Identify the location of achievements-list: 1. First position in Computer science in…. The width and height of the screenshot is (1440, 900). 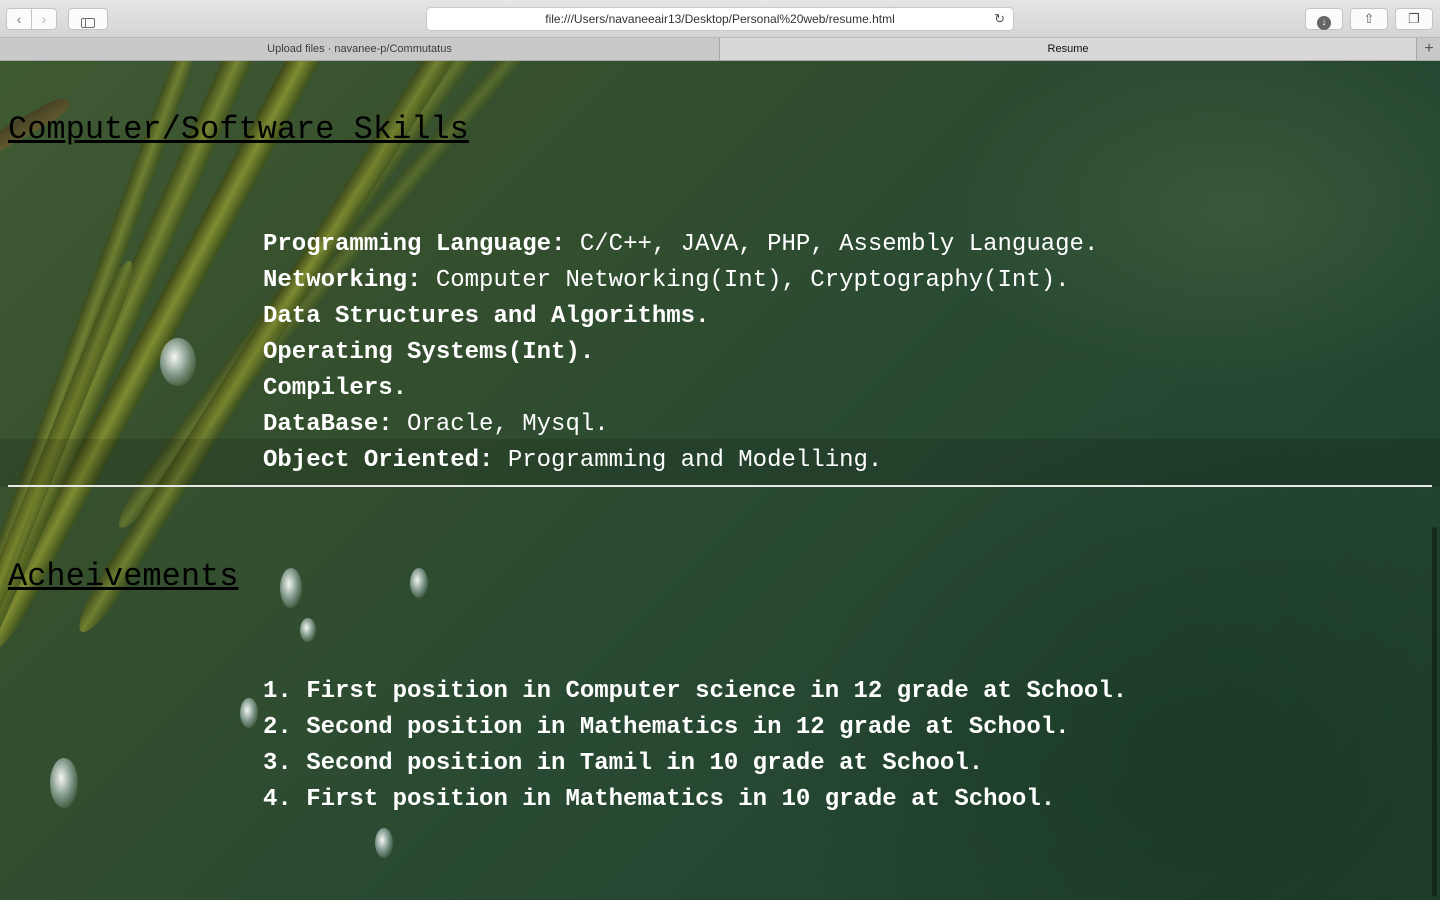
(695, 746).